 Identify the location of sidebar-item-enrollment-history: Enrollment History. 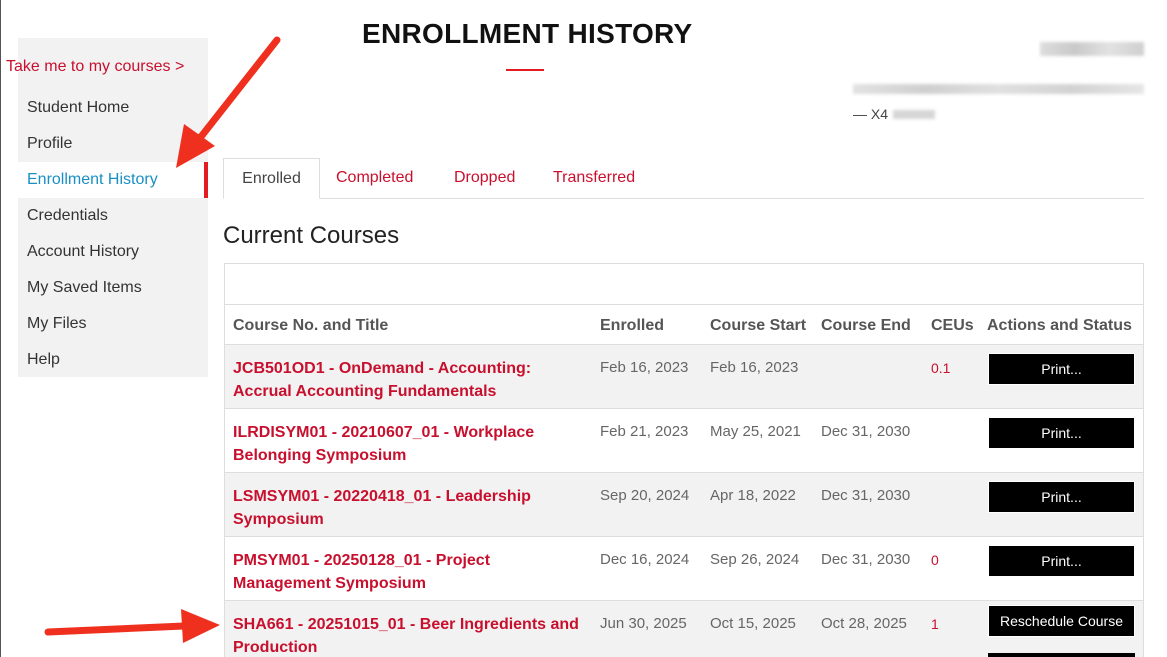
(92, 180).